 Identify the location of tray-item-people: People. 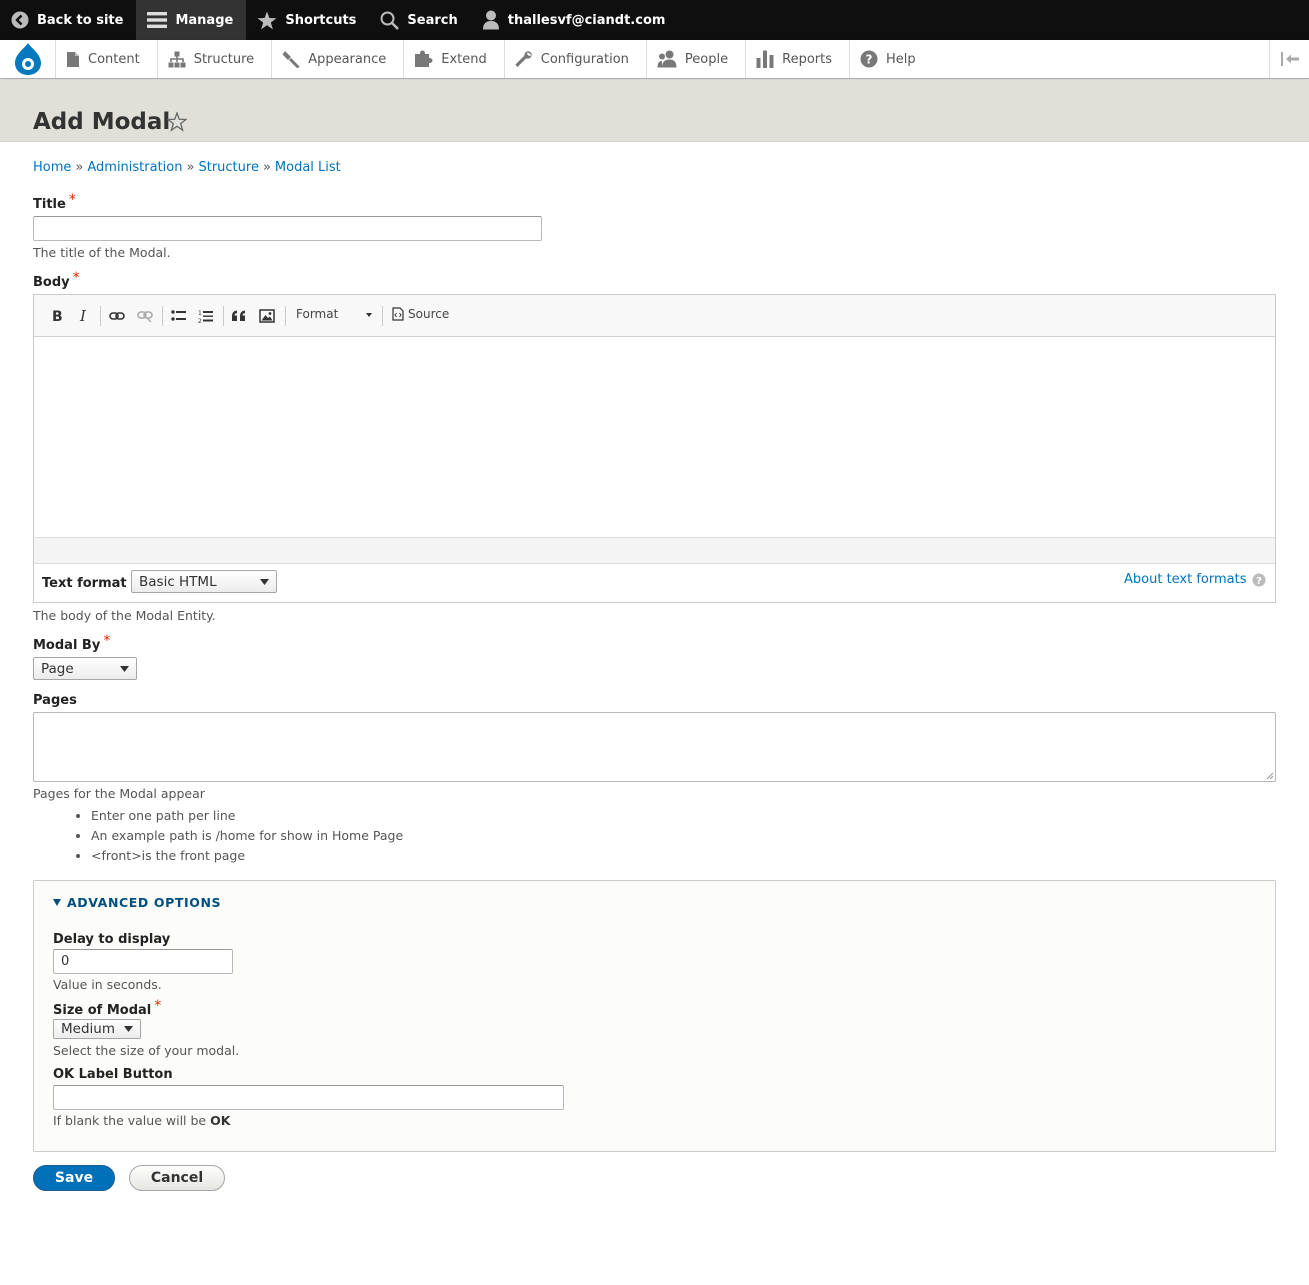
(695, 59).